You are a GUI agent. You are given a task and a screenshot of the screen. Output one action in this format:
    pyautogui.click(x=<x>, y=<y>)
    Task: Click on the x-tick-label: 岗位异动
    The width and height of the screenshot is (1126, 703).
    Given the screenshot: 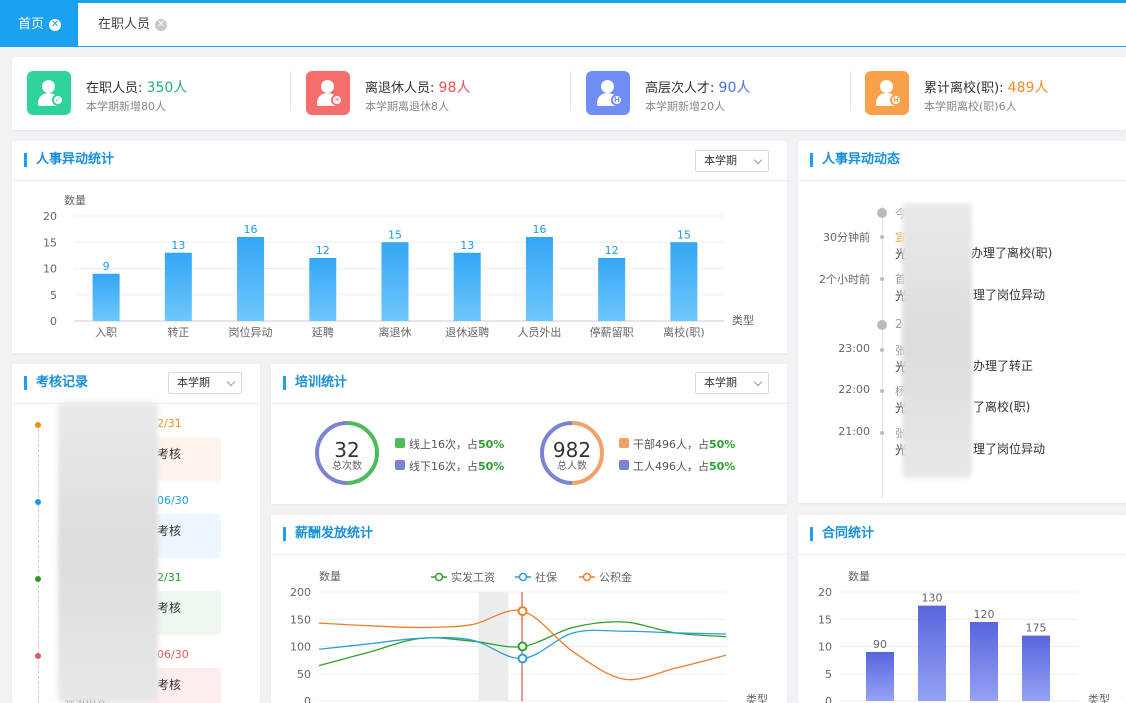 What is the action you would take?
    pyautogui.click(x=251, y=332)
    